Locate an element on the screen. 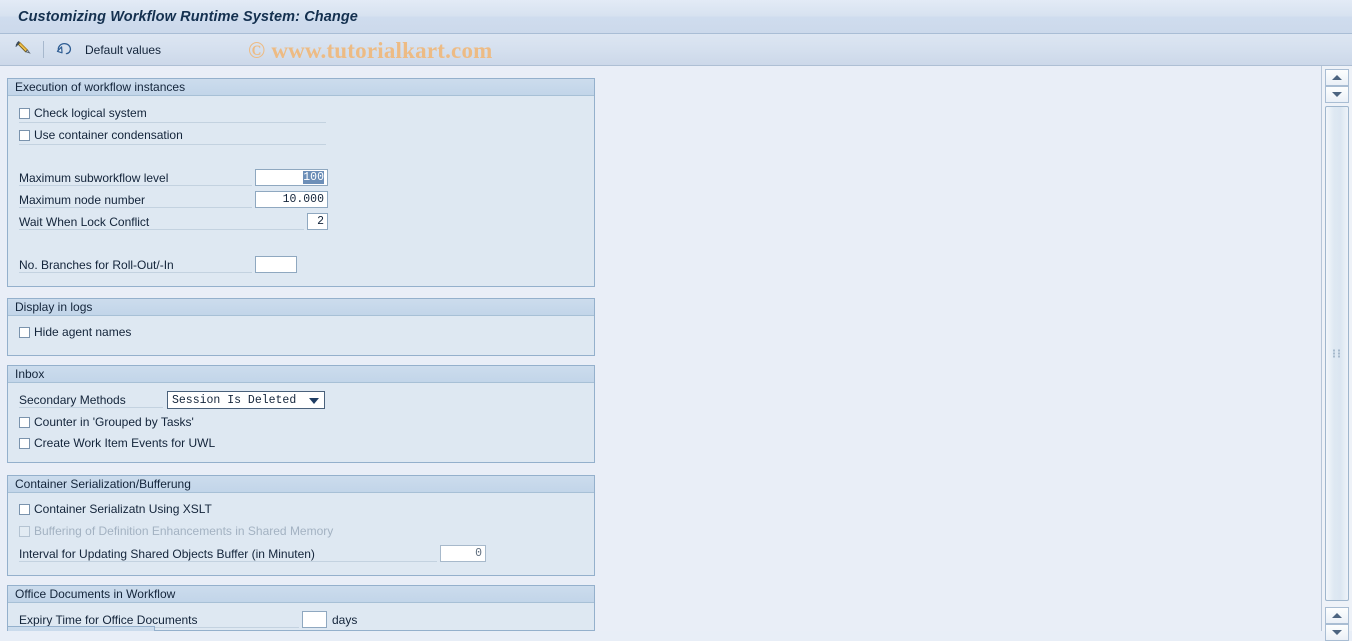 The image size is (1352, 641). application-toolbar: Default values is located at coordinates (676, 50).